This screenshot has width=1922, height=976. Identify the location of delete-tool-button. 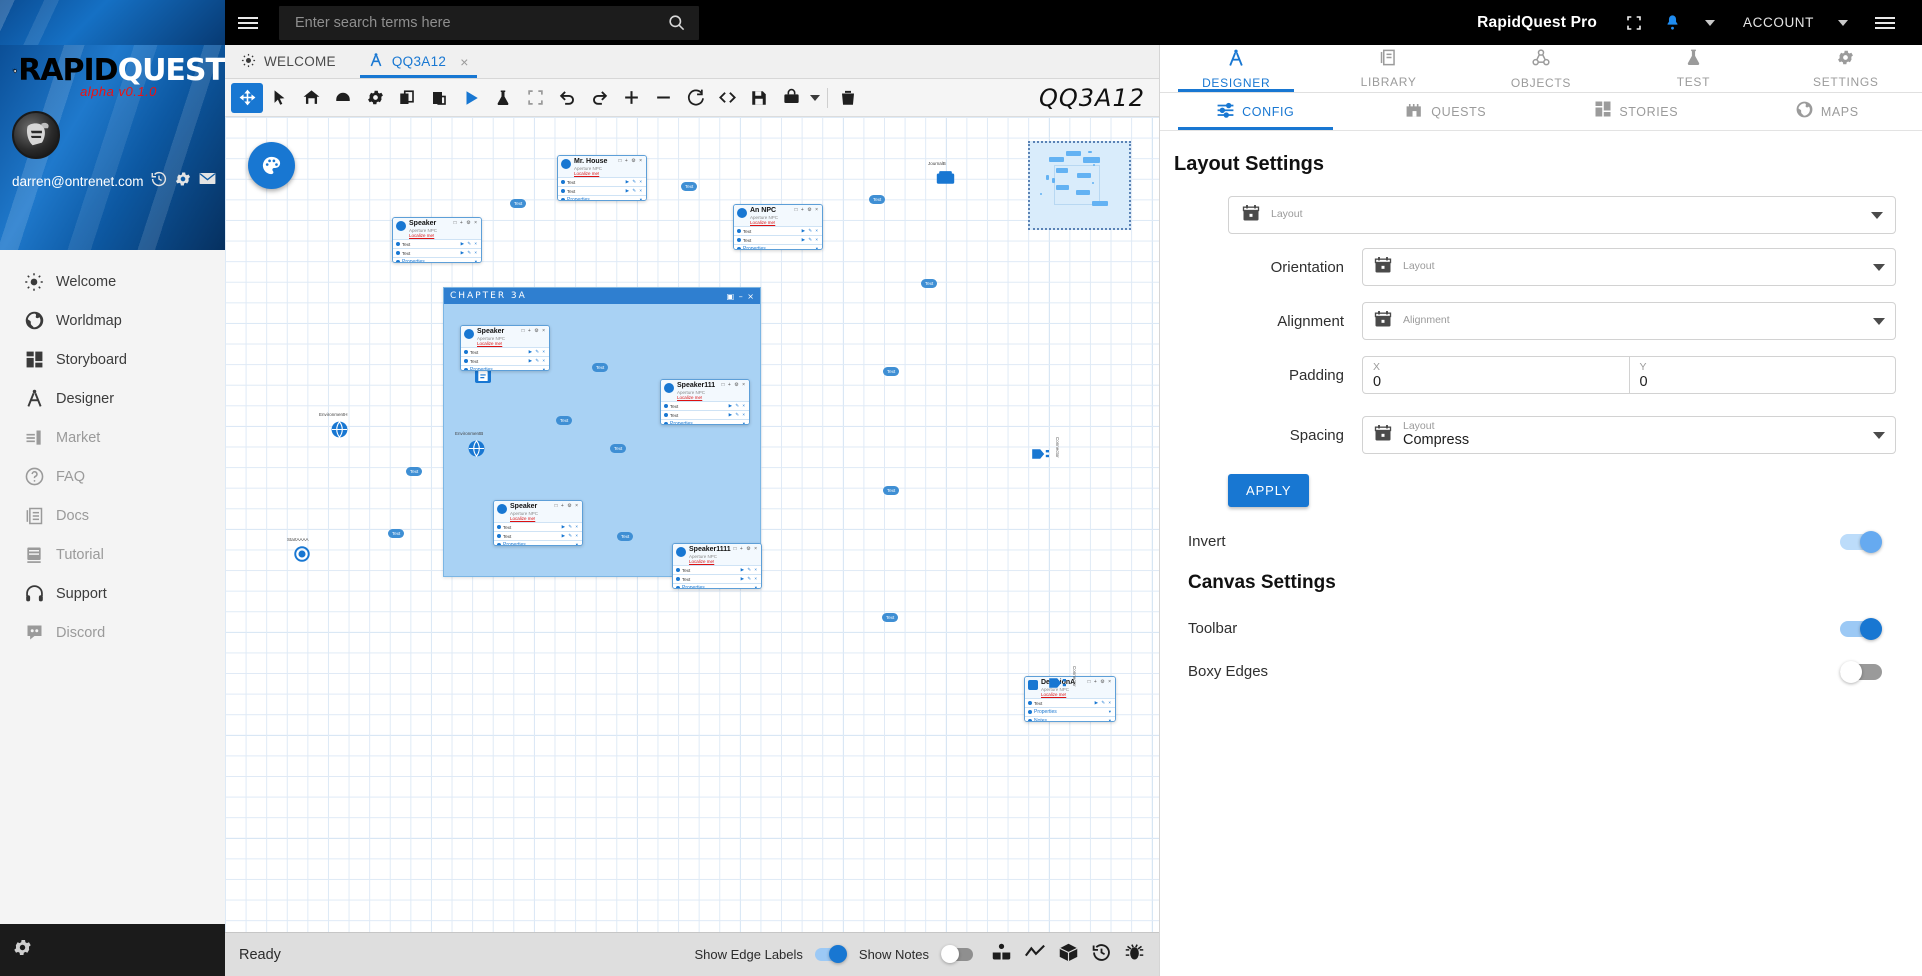
(848, 98).